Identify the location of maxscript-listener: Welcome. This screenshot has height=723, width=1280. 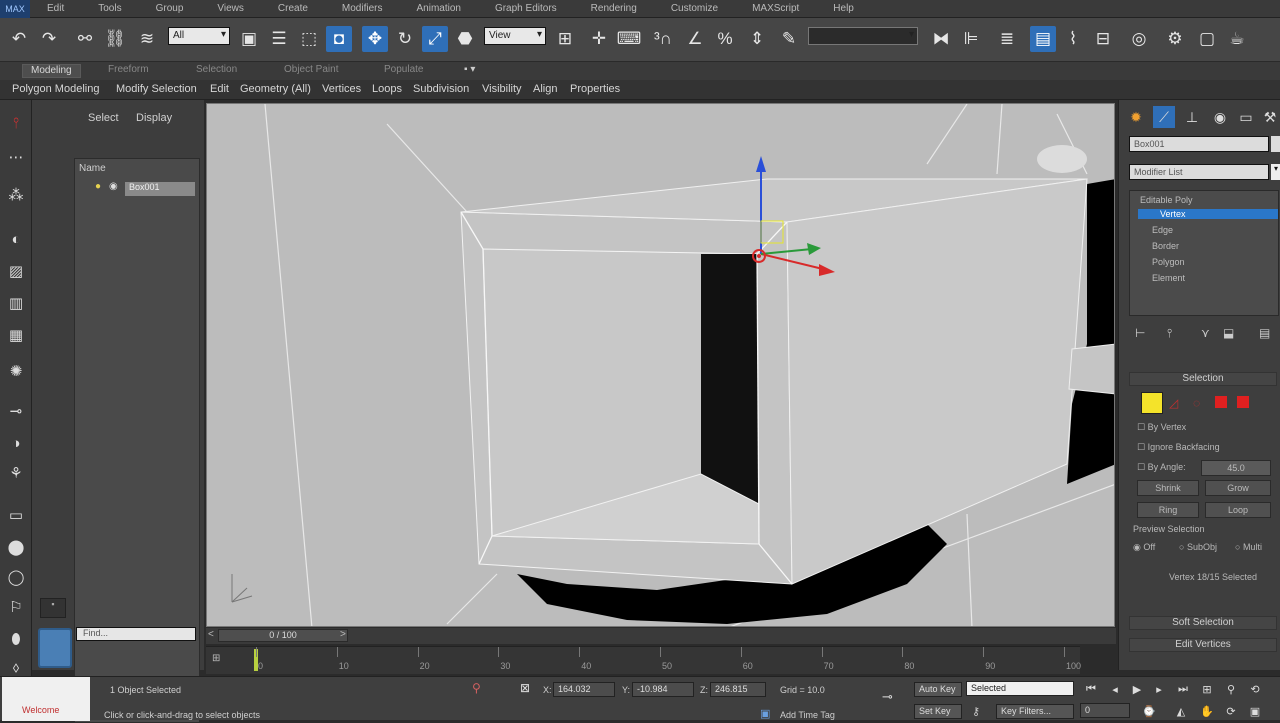
(46, 699).